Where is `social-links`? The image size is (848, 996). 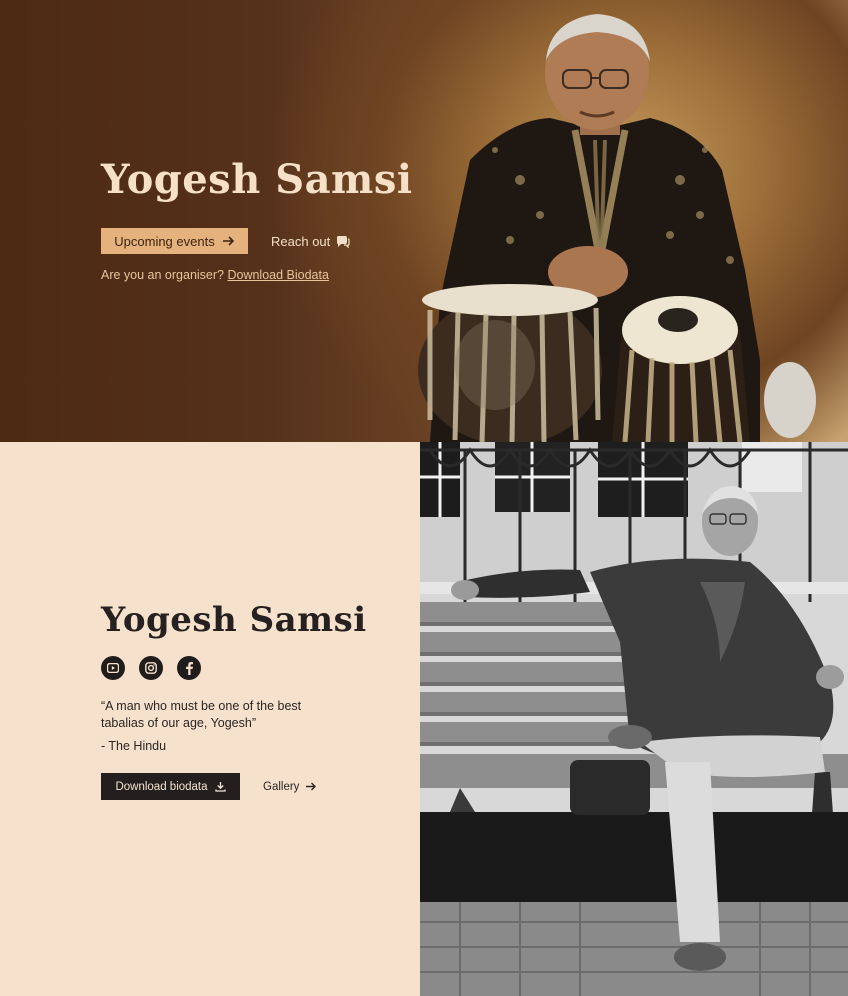 social-links is located at coordinates (151, 668).